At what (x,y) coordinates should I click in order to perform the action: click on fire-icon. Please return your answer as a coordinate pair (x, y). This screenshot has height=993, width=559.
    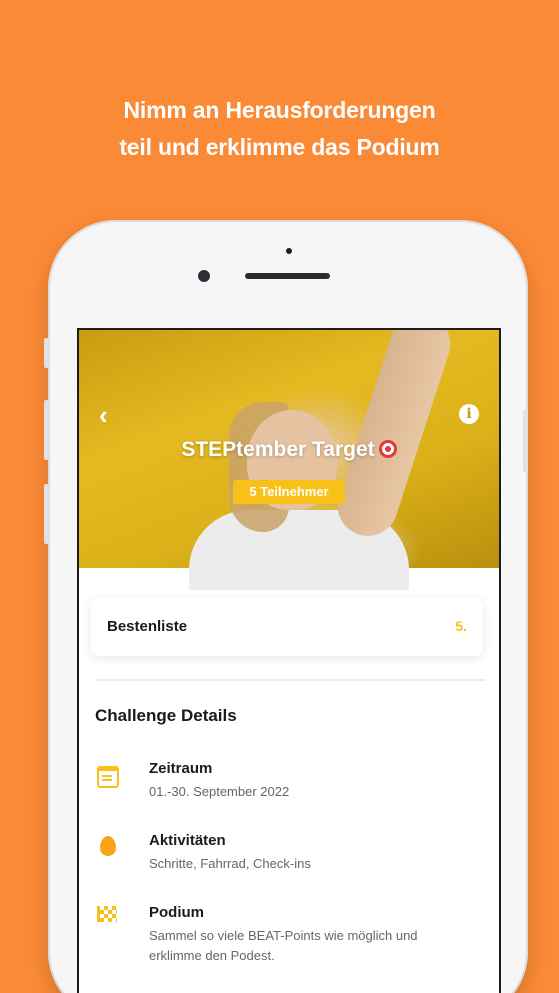
    Looking at the image, I should click on (108, 846).